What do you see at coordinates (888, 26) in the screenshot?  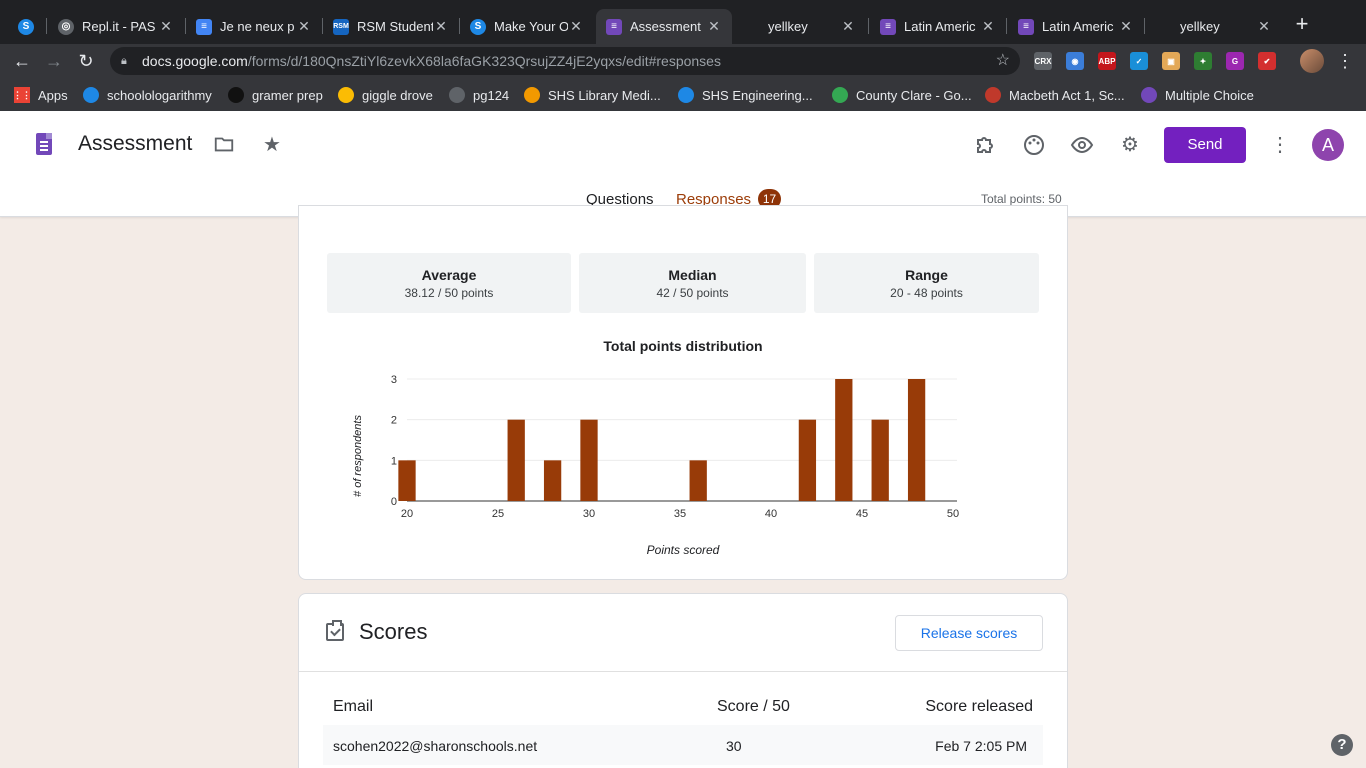 I see `forms-icon: ≡` at bounding box center [888, 26].